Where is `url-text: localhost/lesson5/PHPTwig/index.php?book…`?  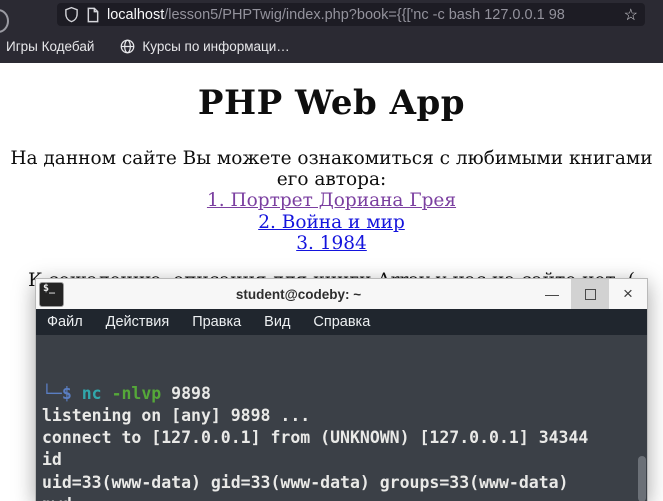 url-text: localhost/lesson5/PHPTwig/index.php?book… is located at coordinates (362, 15).